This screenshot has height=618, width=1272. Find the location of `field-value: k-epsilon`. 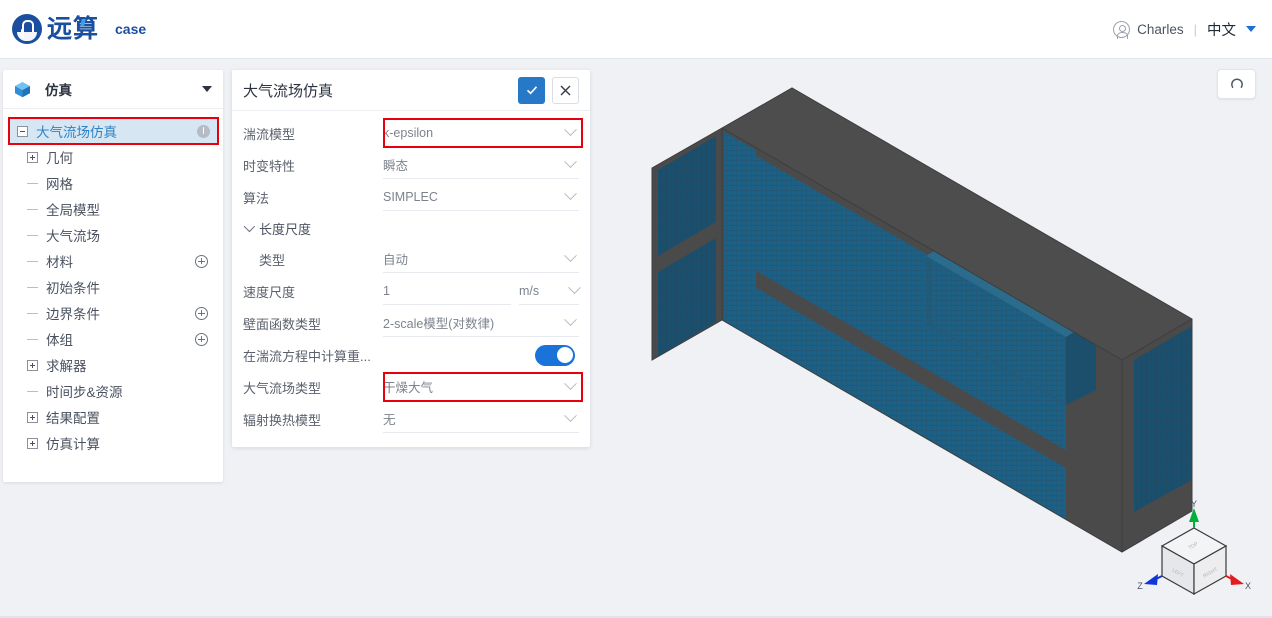

field-value: k-epsilon is located at coordinates (408, 132).